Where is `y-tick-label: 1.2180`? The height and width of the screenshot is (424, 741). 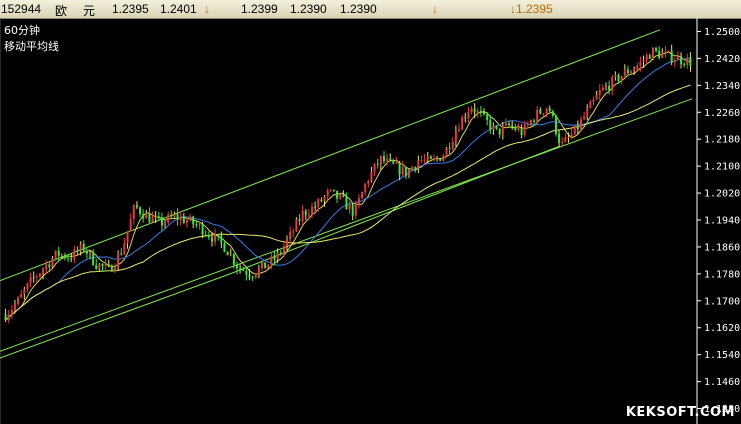
y-tick-label: 1.2180 is located at coordinates (722, 140).